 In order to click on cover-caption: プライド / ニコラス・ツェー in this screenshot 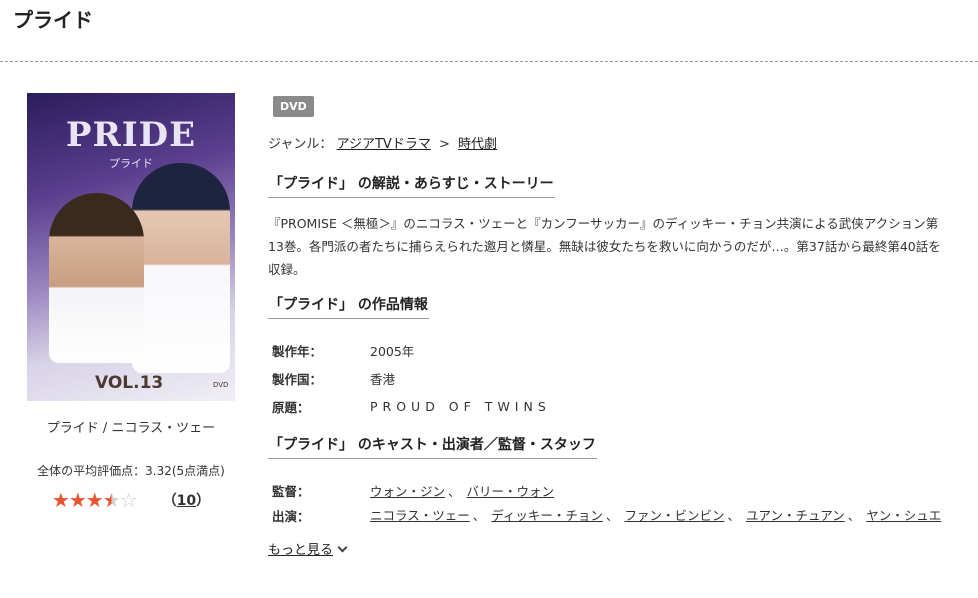, I will do `click(131, 428)`.